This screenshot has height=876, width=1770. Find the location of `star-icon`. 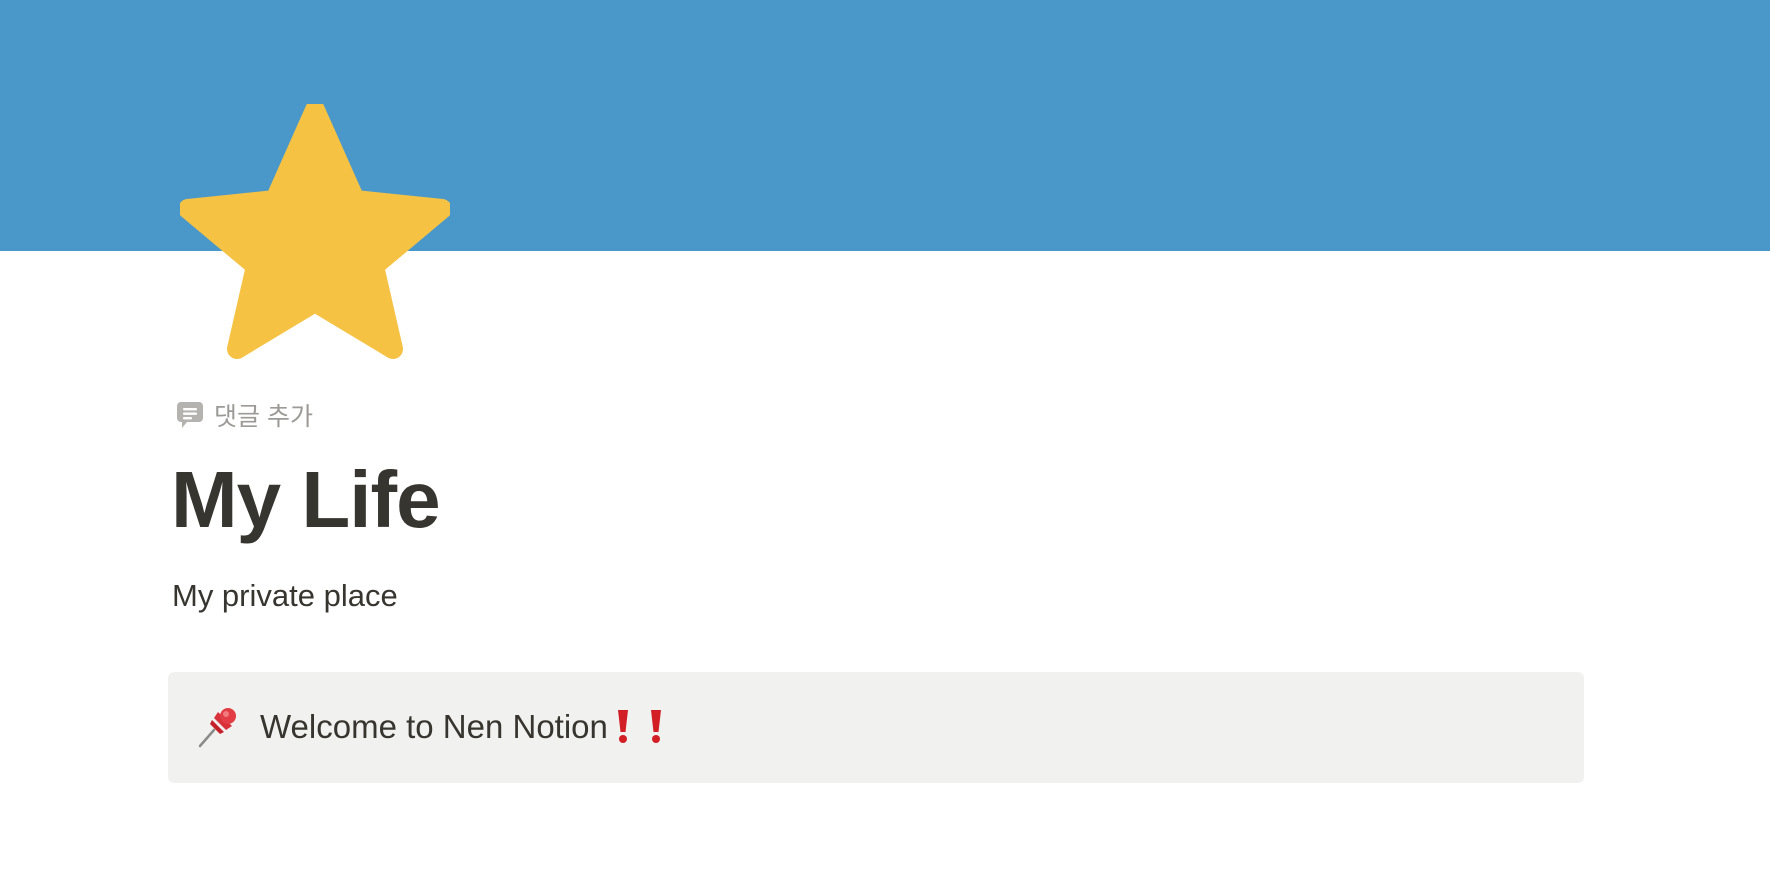

star-icon is located at coordinates (315, 231).